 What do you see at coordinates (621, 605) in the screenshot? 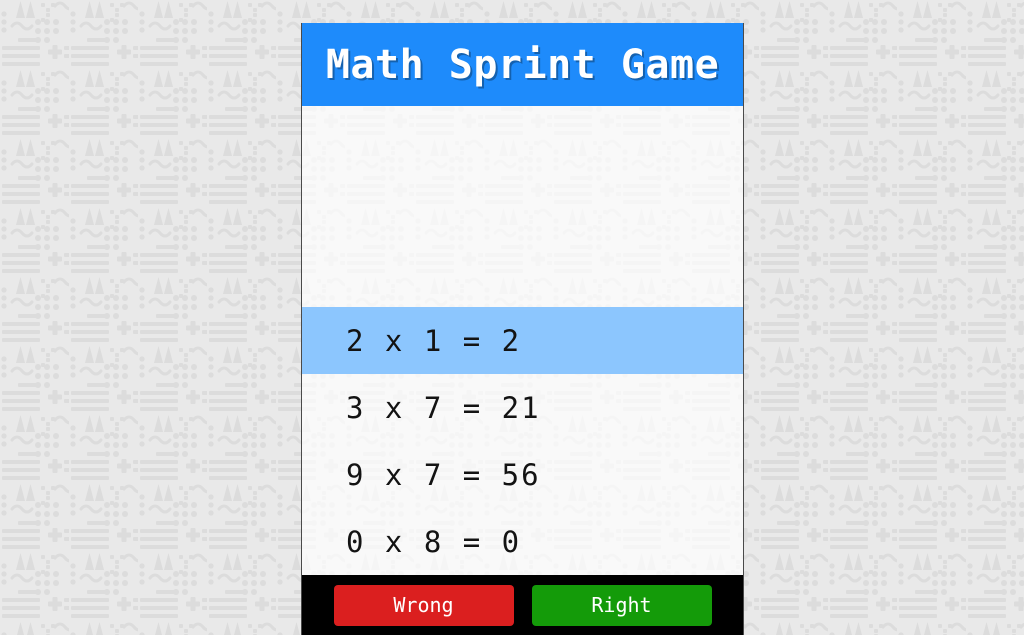
I see `right-button: Right` at bounding box center [621, 605].